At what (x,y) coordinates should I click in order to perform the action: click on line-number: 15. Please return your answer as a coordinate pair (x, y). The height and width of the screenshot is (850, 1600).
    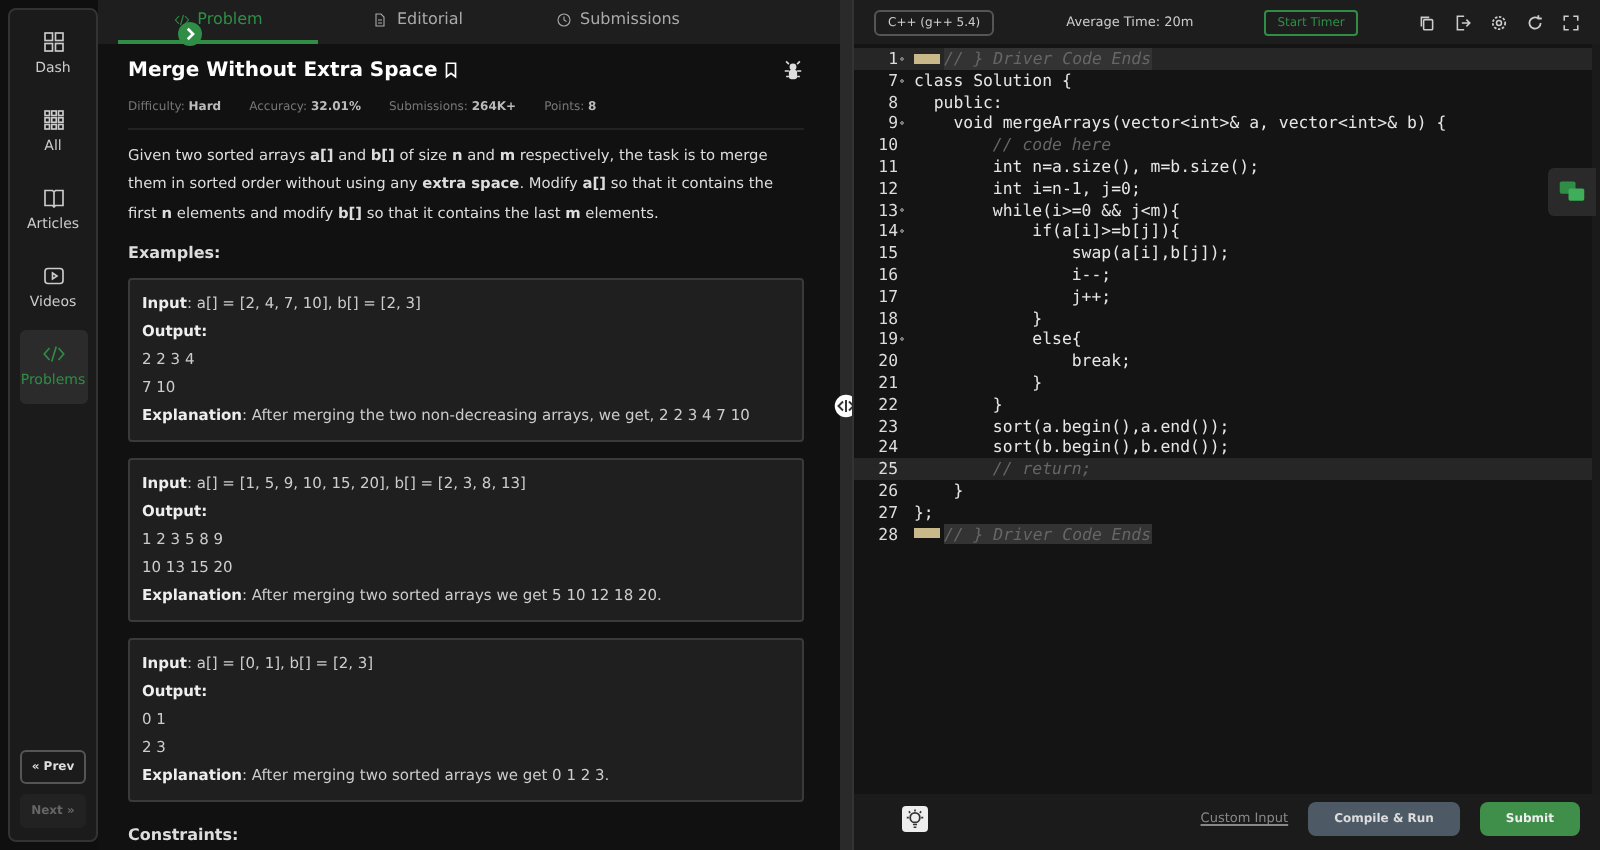
    Looking at the image, I should click on (887, 253).